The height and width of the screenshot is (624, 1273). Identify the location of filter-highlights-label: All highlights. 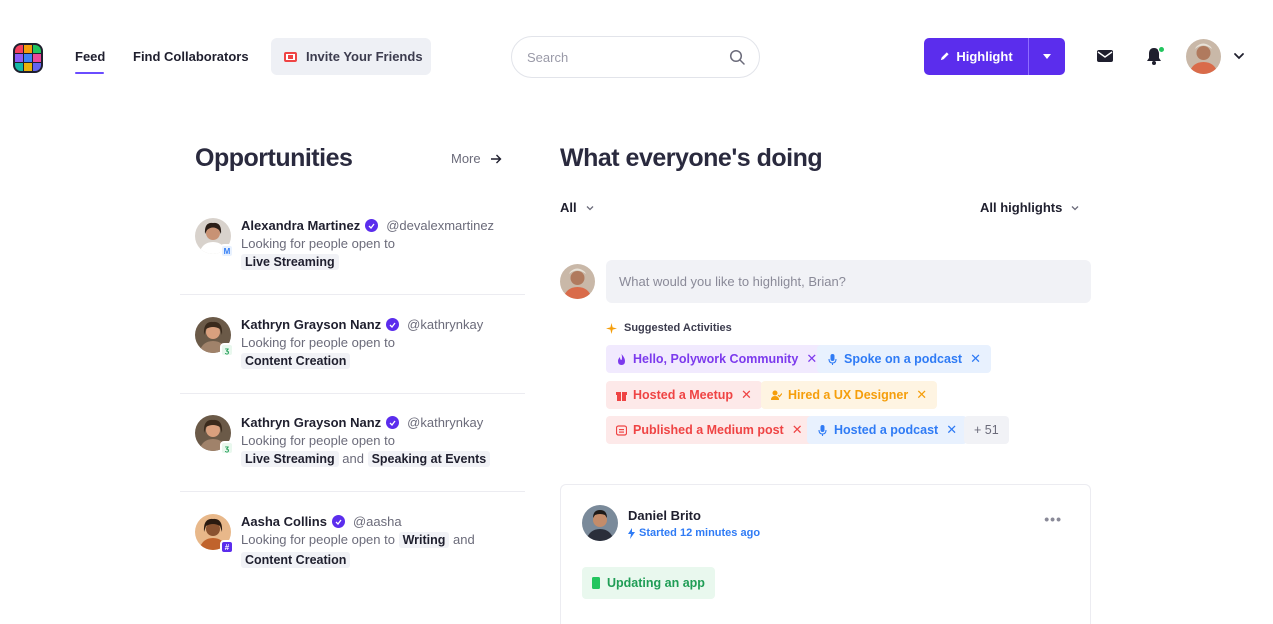
(1021, 207).